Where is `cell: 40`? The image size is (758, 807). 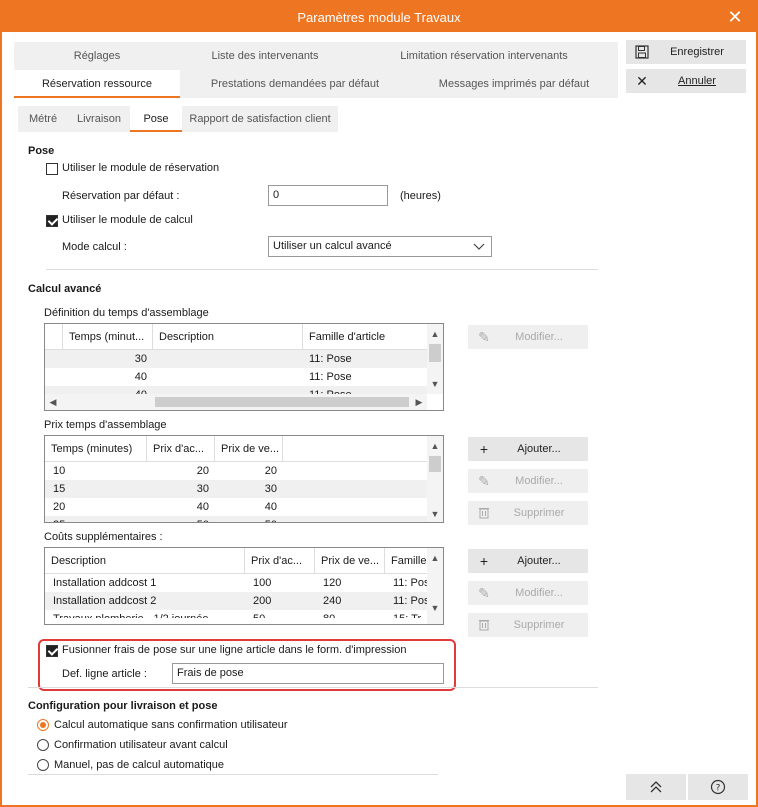
cell: 40 is located at coordinates (202, 507).